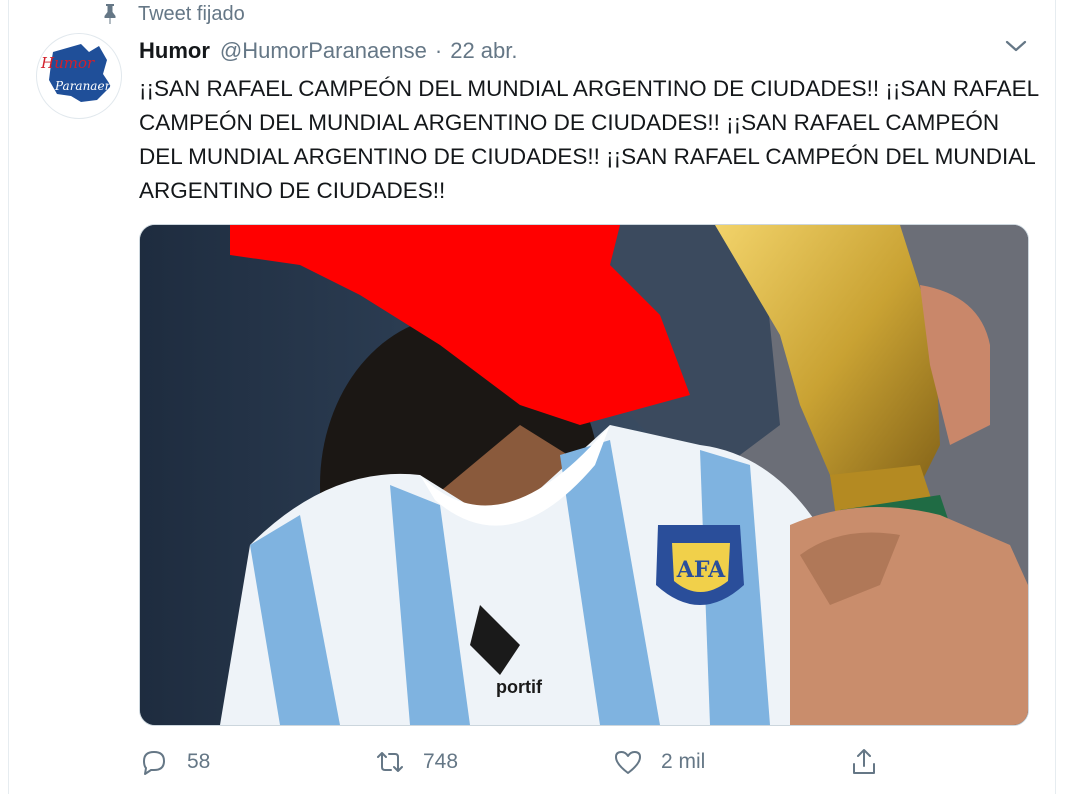 Image resolution: width=1067 pixels, height=794 pixels. I want to click on retweet-button: 748, so click(416, 762).